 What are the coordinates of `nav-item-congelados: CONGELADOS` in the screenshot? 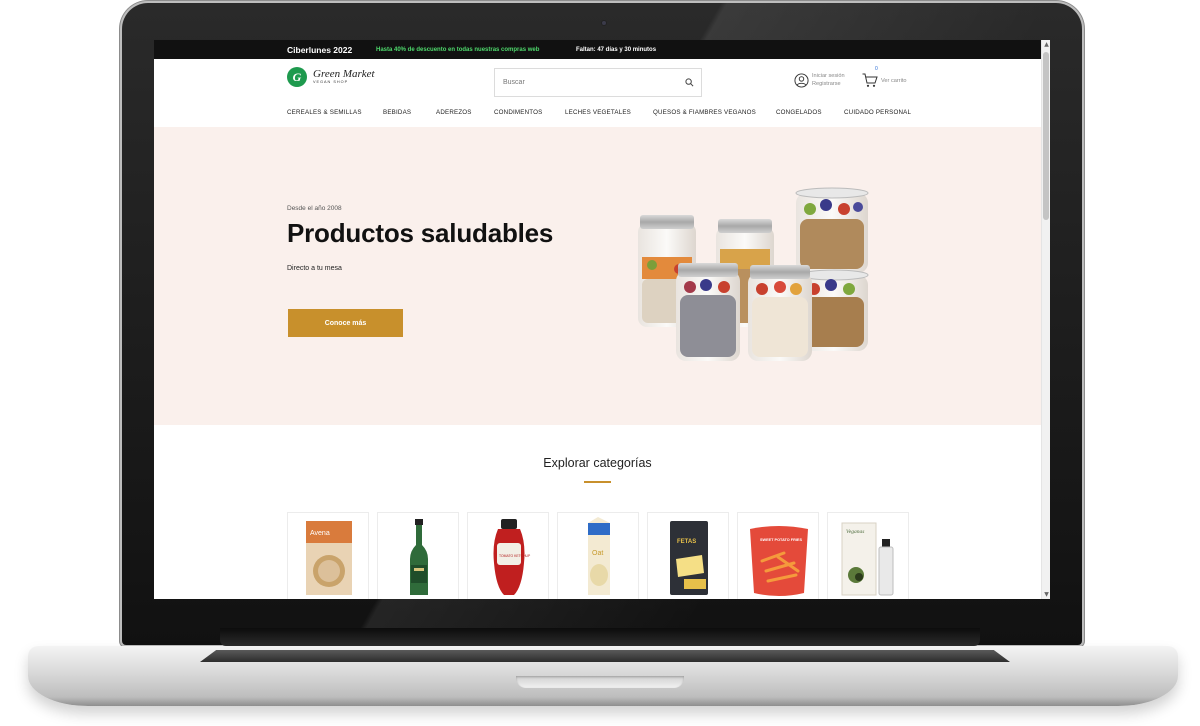 It's located at (799, 112).